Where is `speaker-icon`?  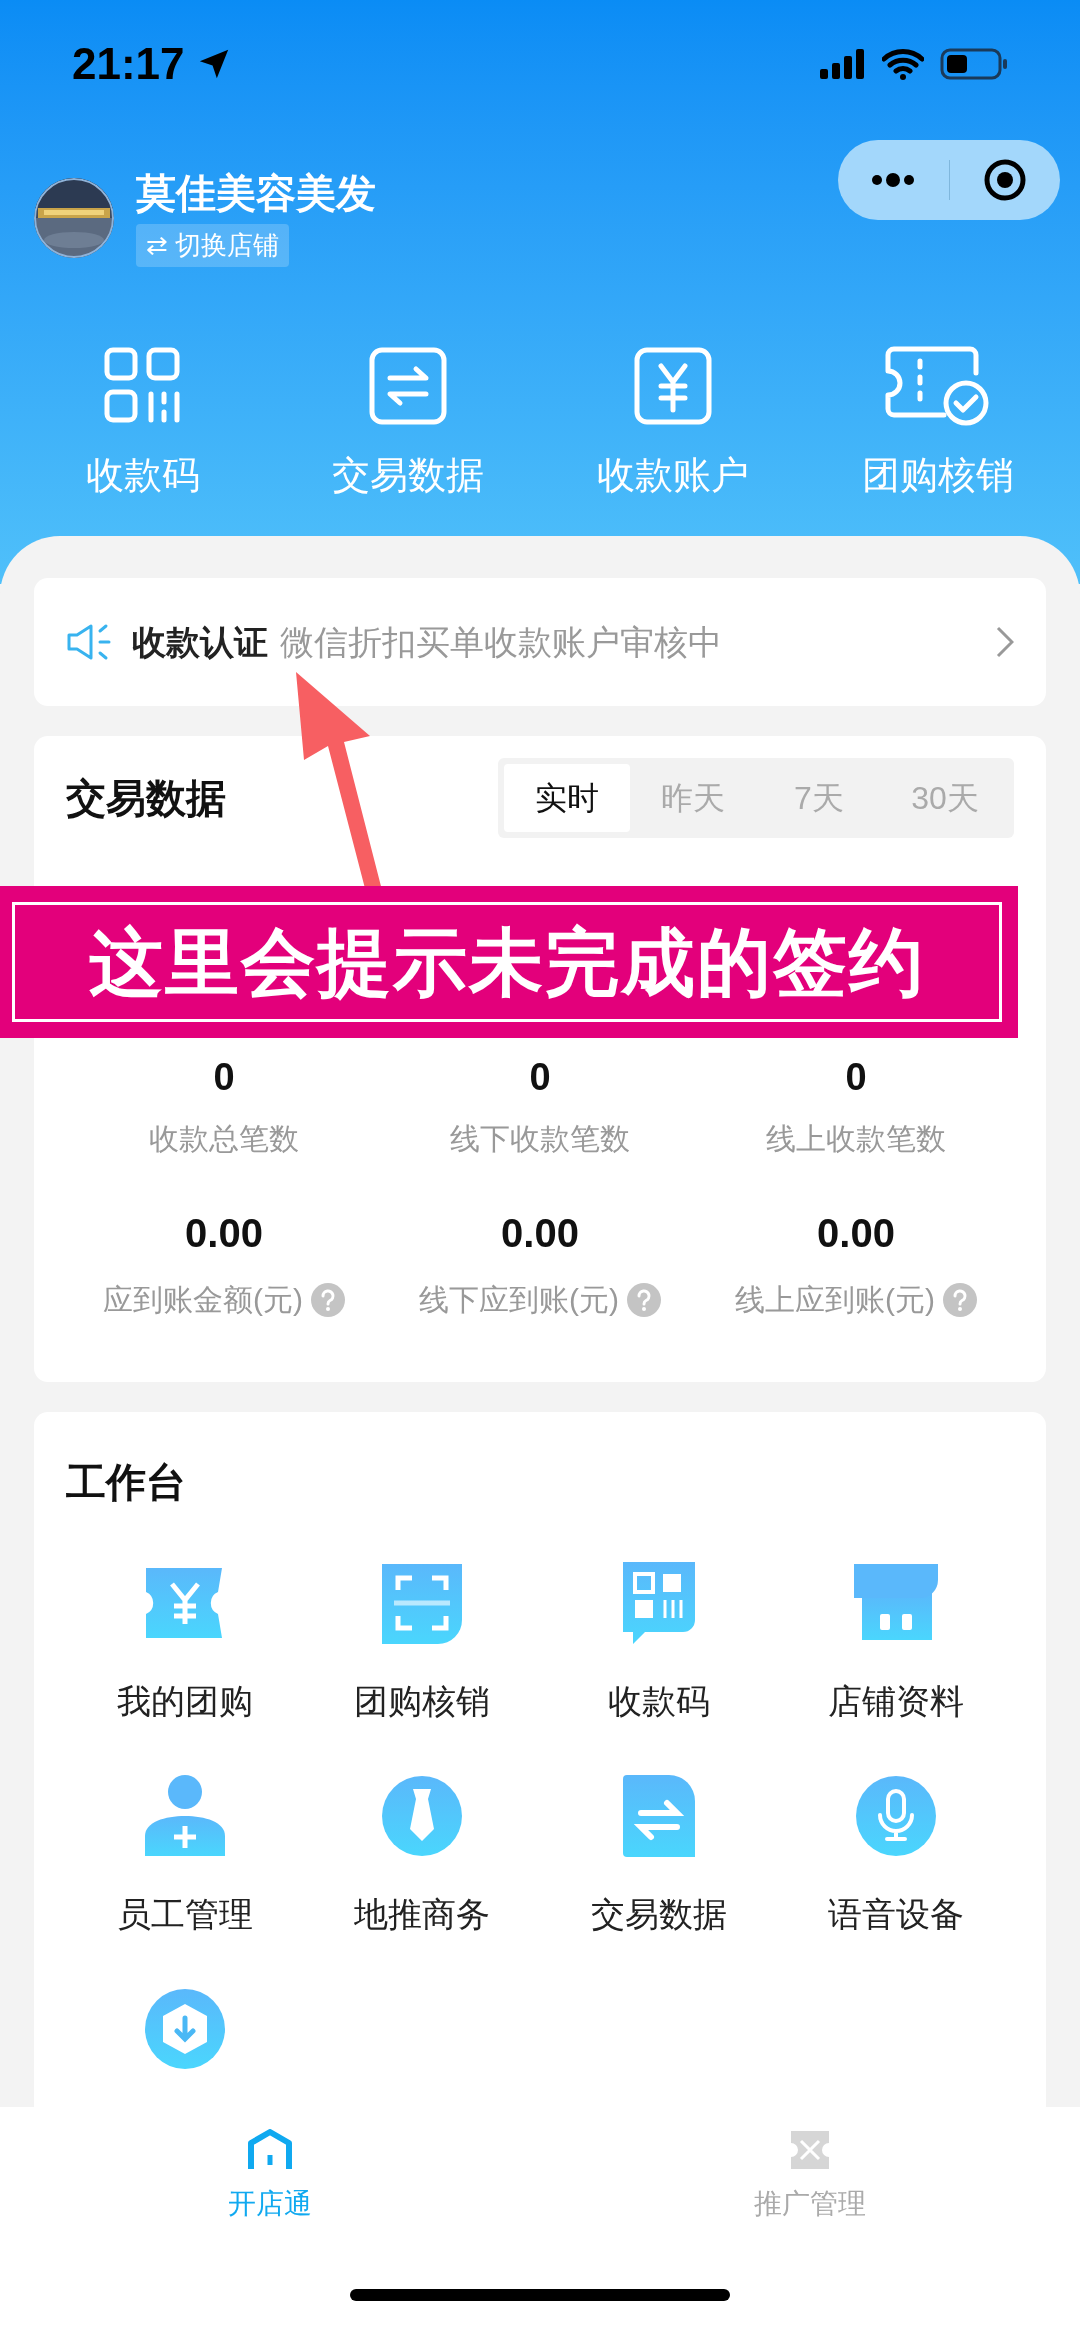 speaker-icon is located at coordinates (89, 642).